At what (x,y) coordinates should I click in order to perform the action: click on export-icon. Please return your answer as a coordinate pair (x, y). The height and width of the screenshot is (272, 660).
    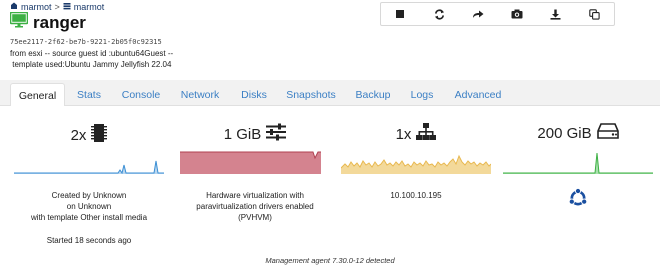
    Looking at the image, I should click on (555, 14).